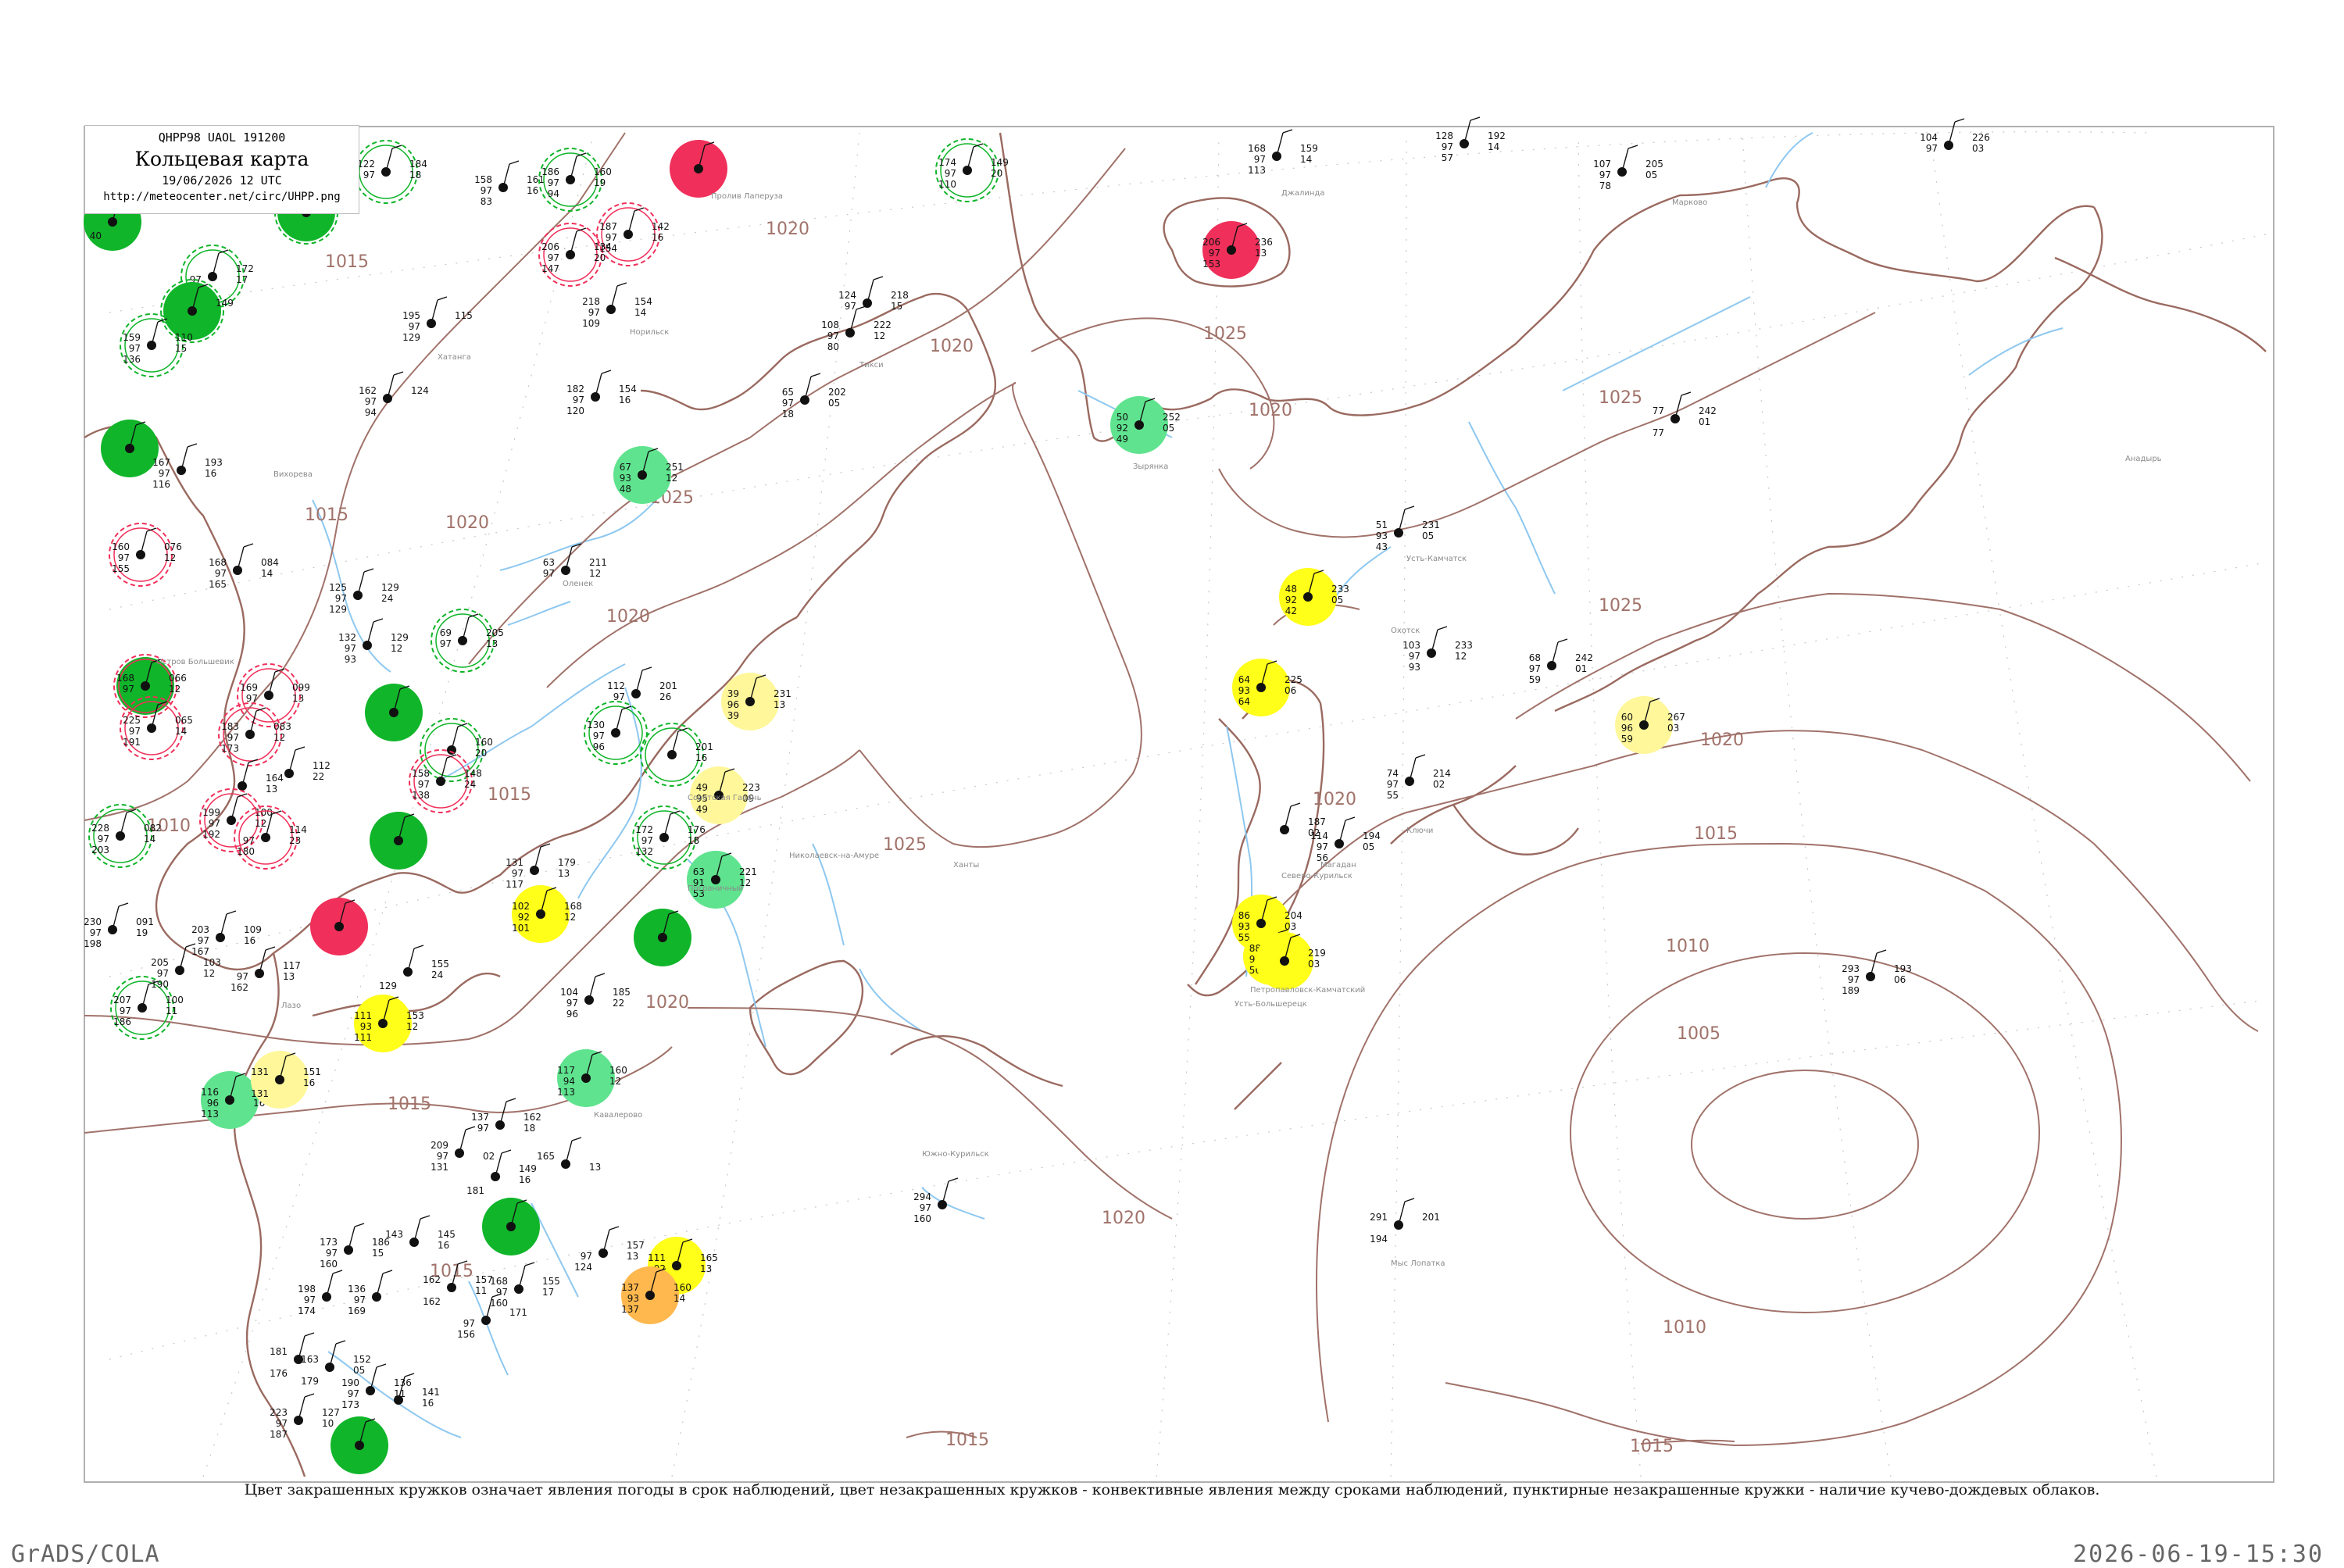 The image size is (2344, 1568). I want to click on station-temperature: 131, so click(260, 1071).